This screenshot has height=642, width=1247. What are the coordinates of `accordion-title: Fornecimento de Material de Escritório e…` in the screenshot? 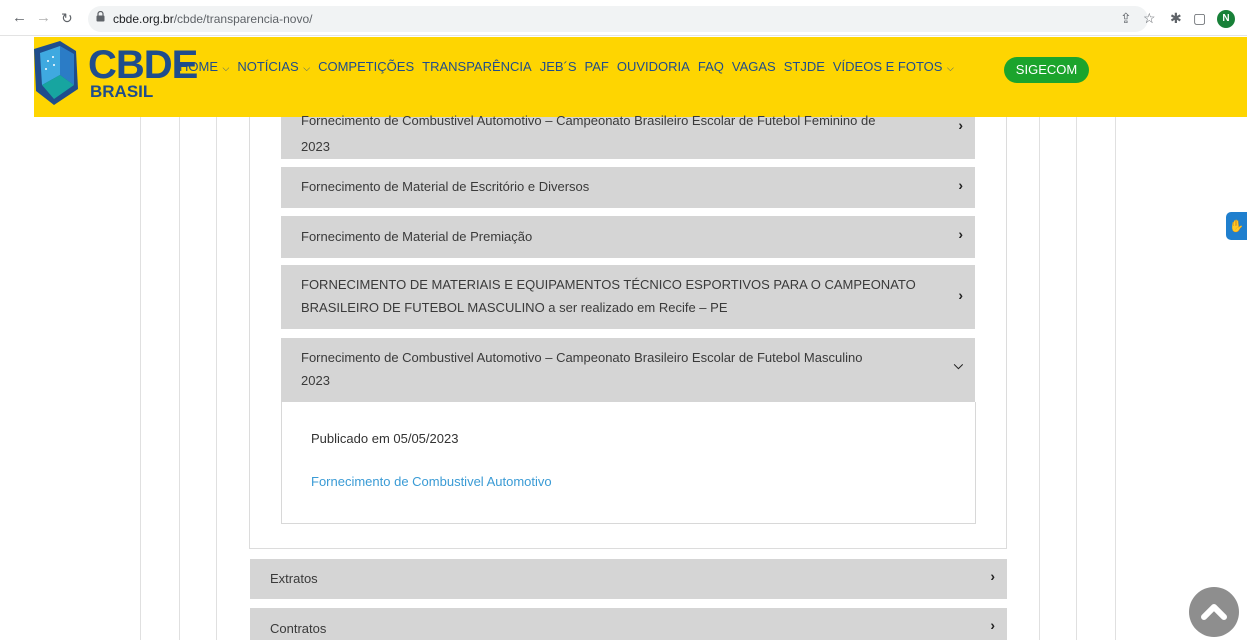 It's located at (445, 186).